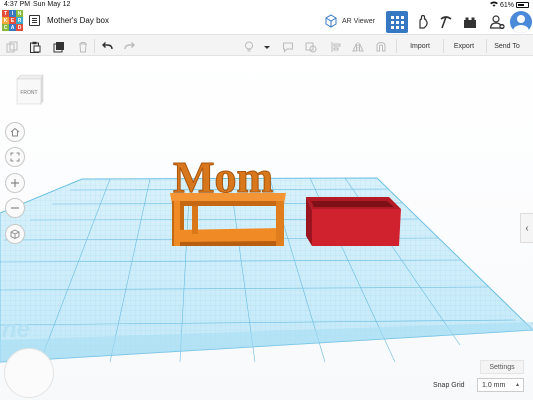 The image size is (533, 400). What do you see at coordinates (266, 5) in the screenshot?
I see `status-bar: 4:37 PM Sun May 12 61%` at bounding box center [266, 5].